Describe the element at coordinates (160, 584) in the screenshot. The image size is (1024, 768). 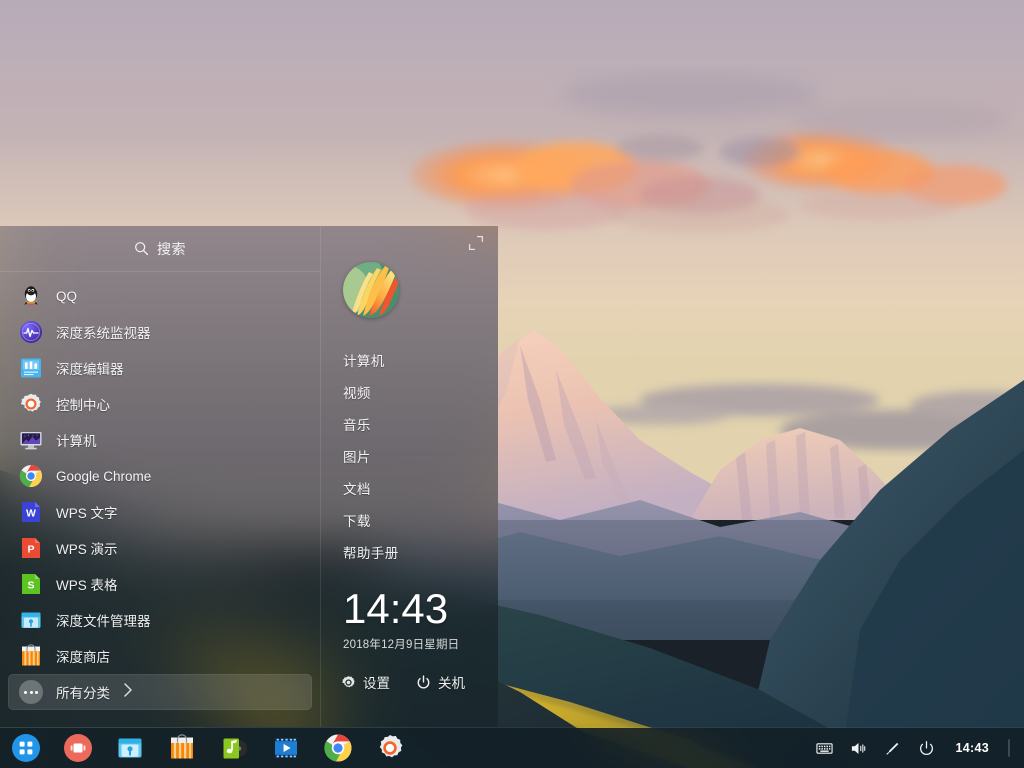
I see `app-item-wps-spreadsheet: S WPS 表格` at that location.